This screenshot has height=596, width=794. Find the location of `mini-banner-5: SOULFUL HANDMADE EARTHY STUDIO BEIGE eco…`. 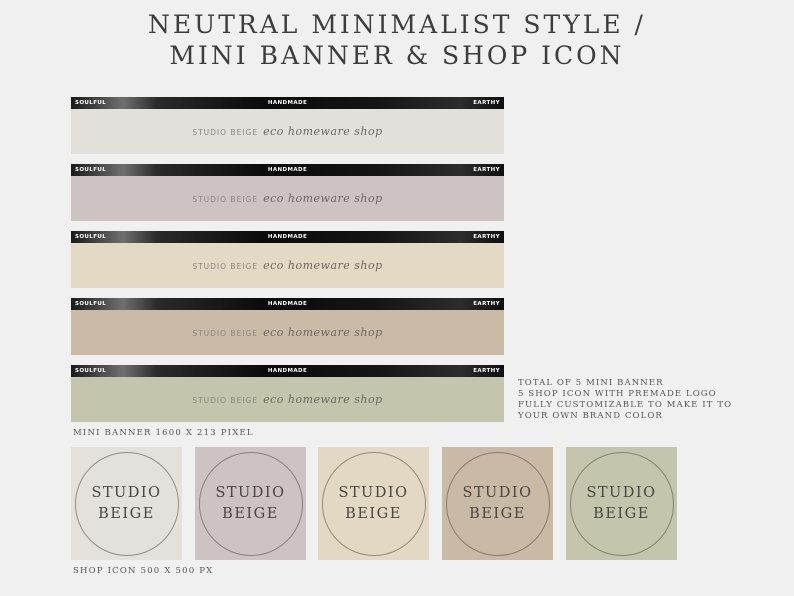

mini-banner-5: SOULFUL HANDMADE EARTHY STUDIO BEIGE eco… is located at coordinates (287, 393).